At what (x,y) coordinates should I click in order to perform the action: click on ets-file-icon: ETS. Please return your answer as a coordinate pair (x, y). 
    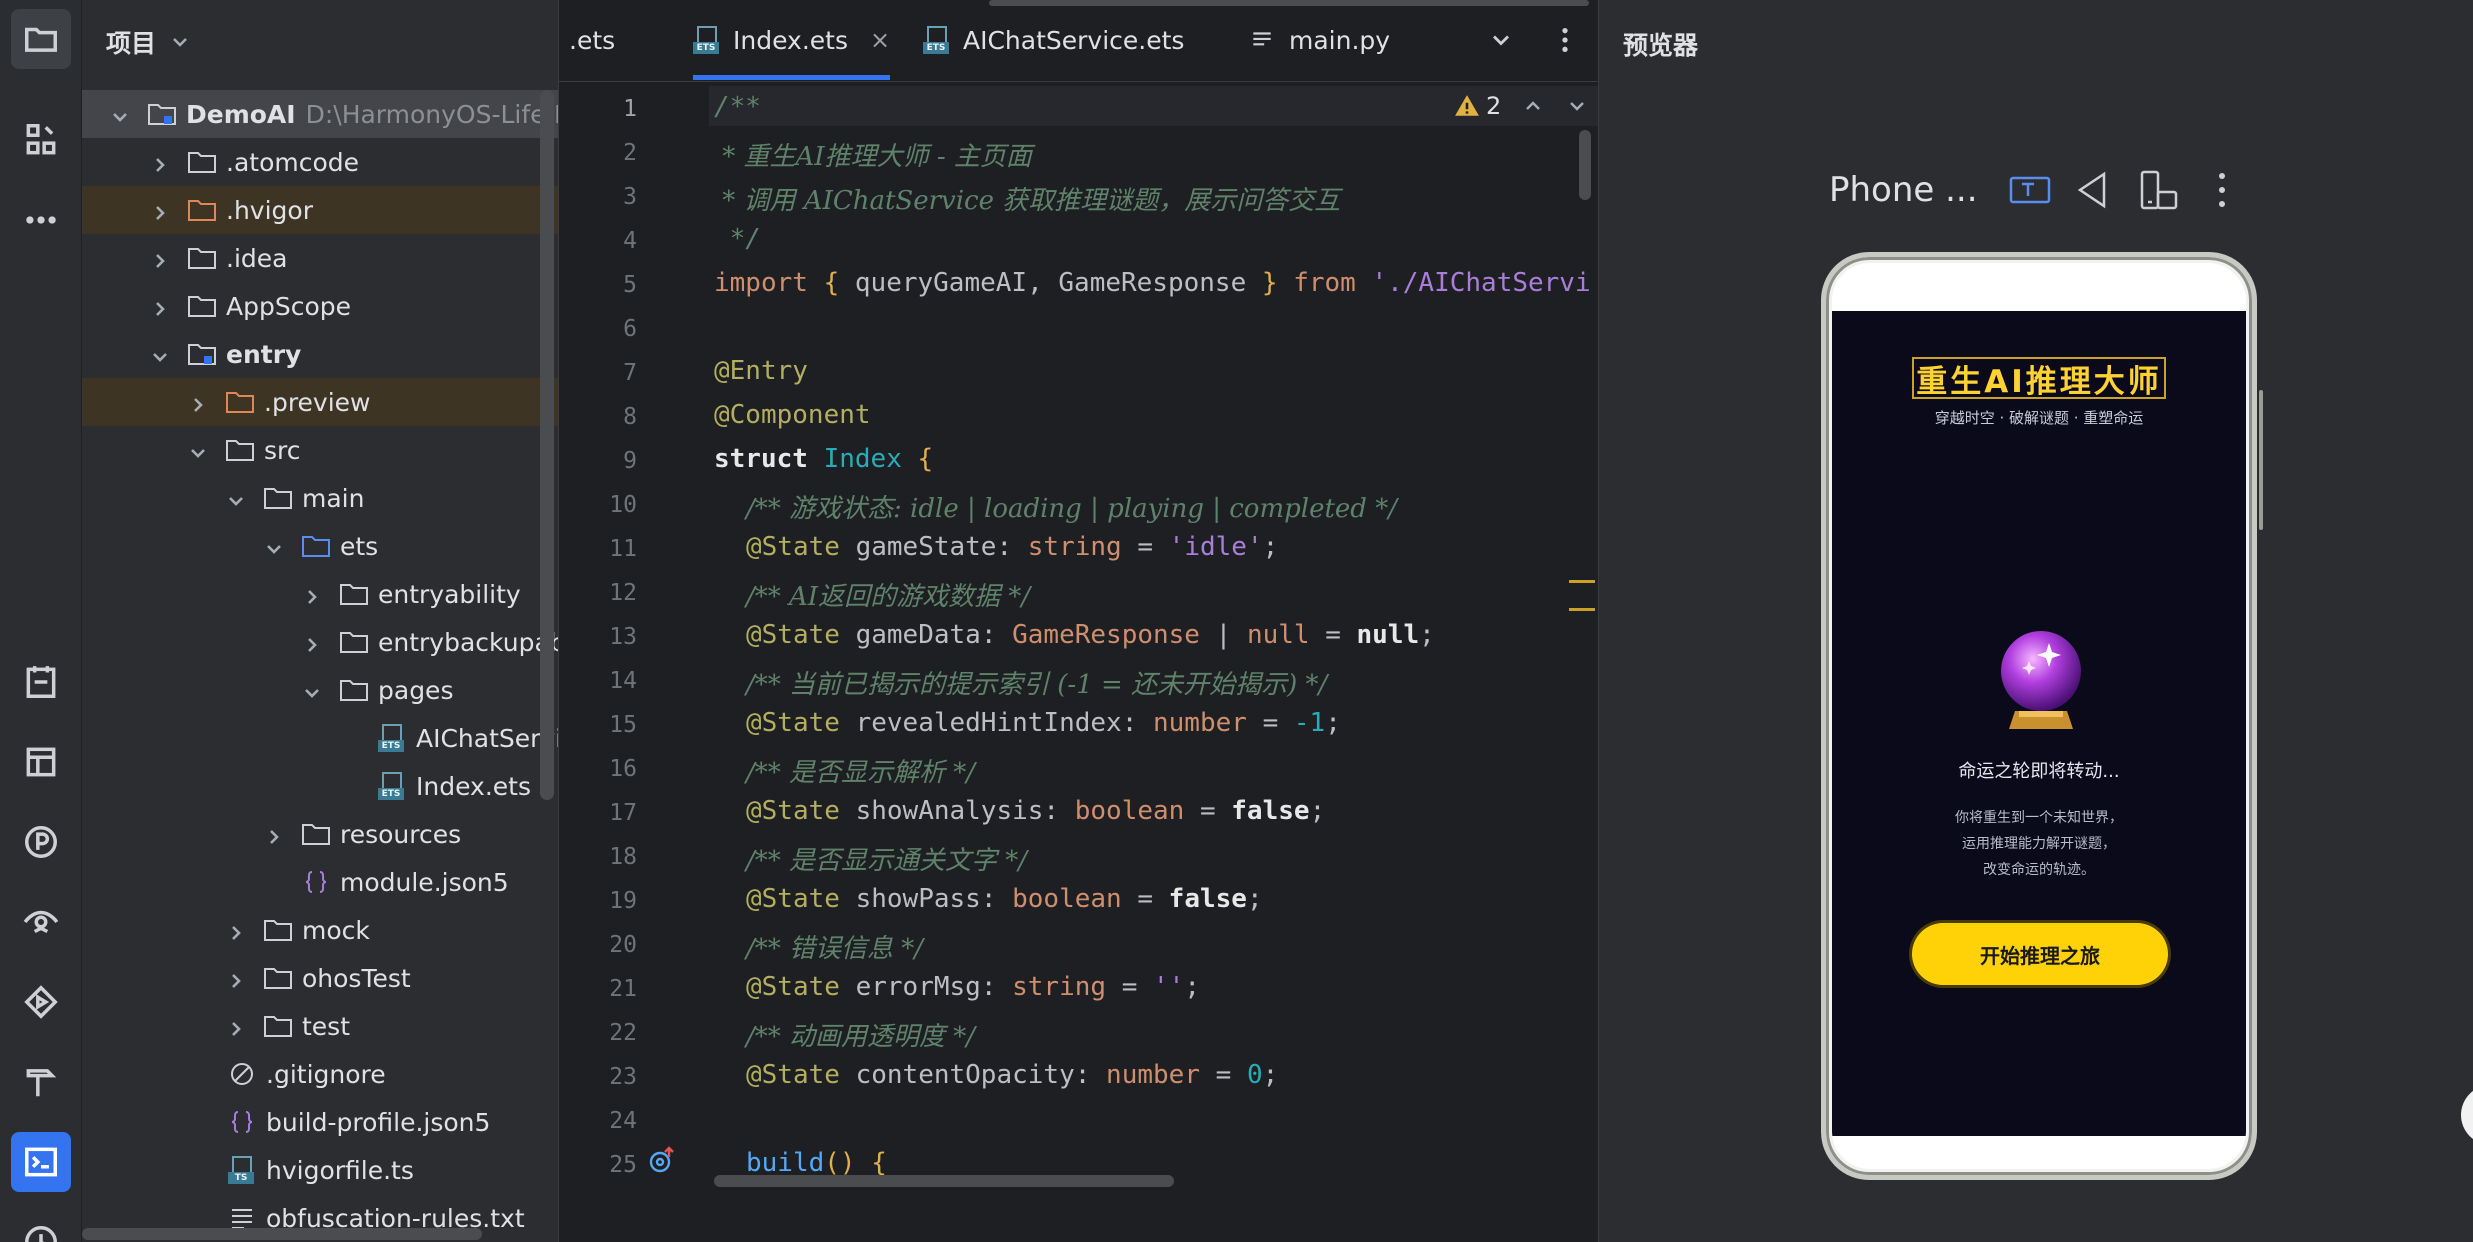
    Looking at the image, I should click on (392, 786).